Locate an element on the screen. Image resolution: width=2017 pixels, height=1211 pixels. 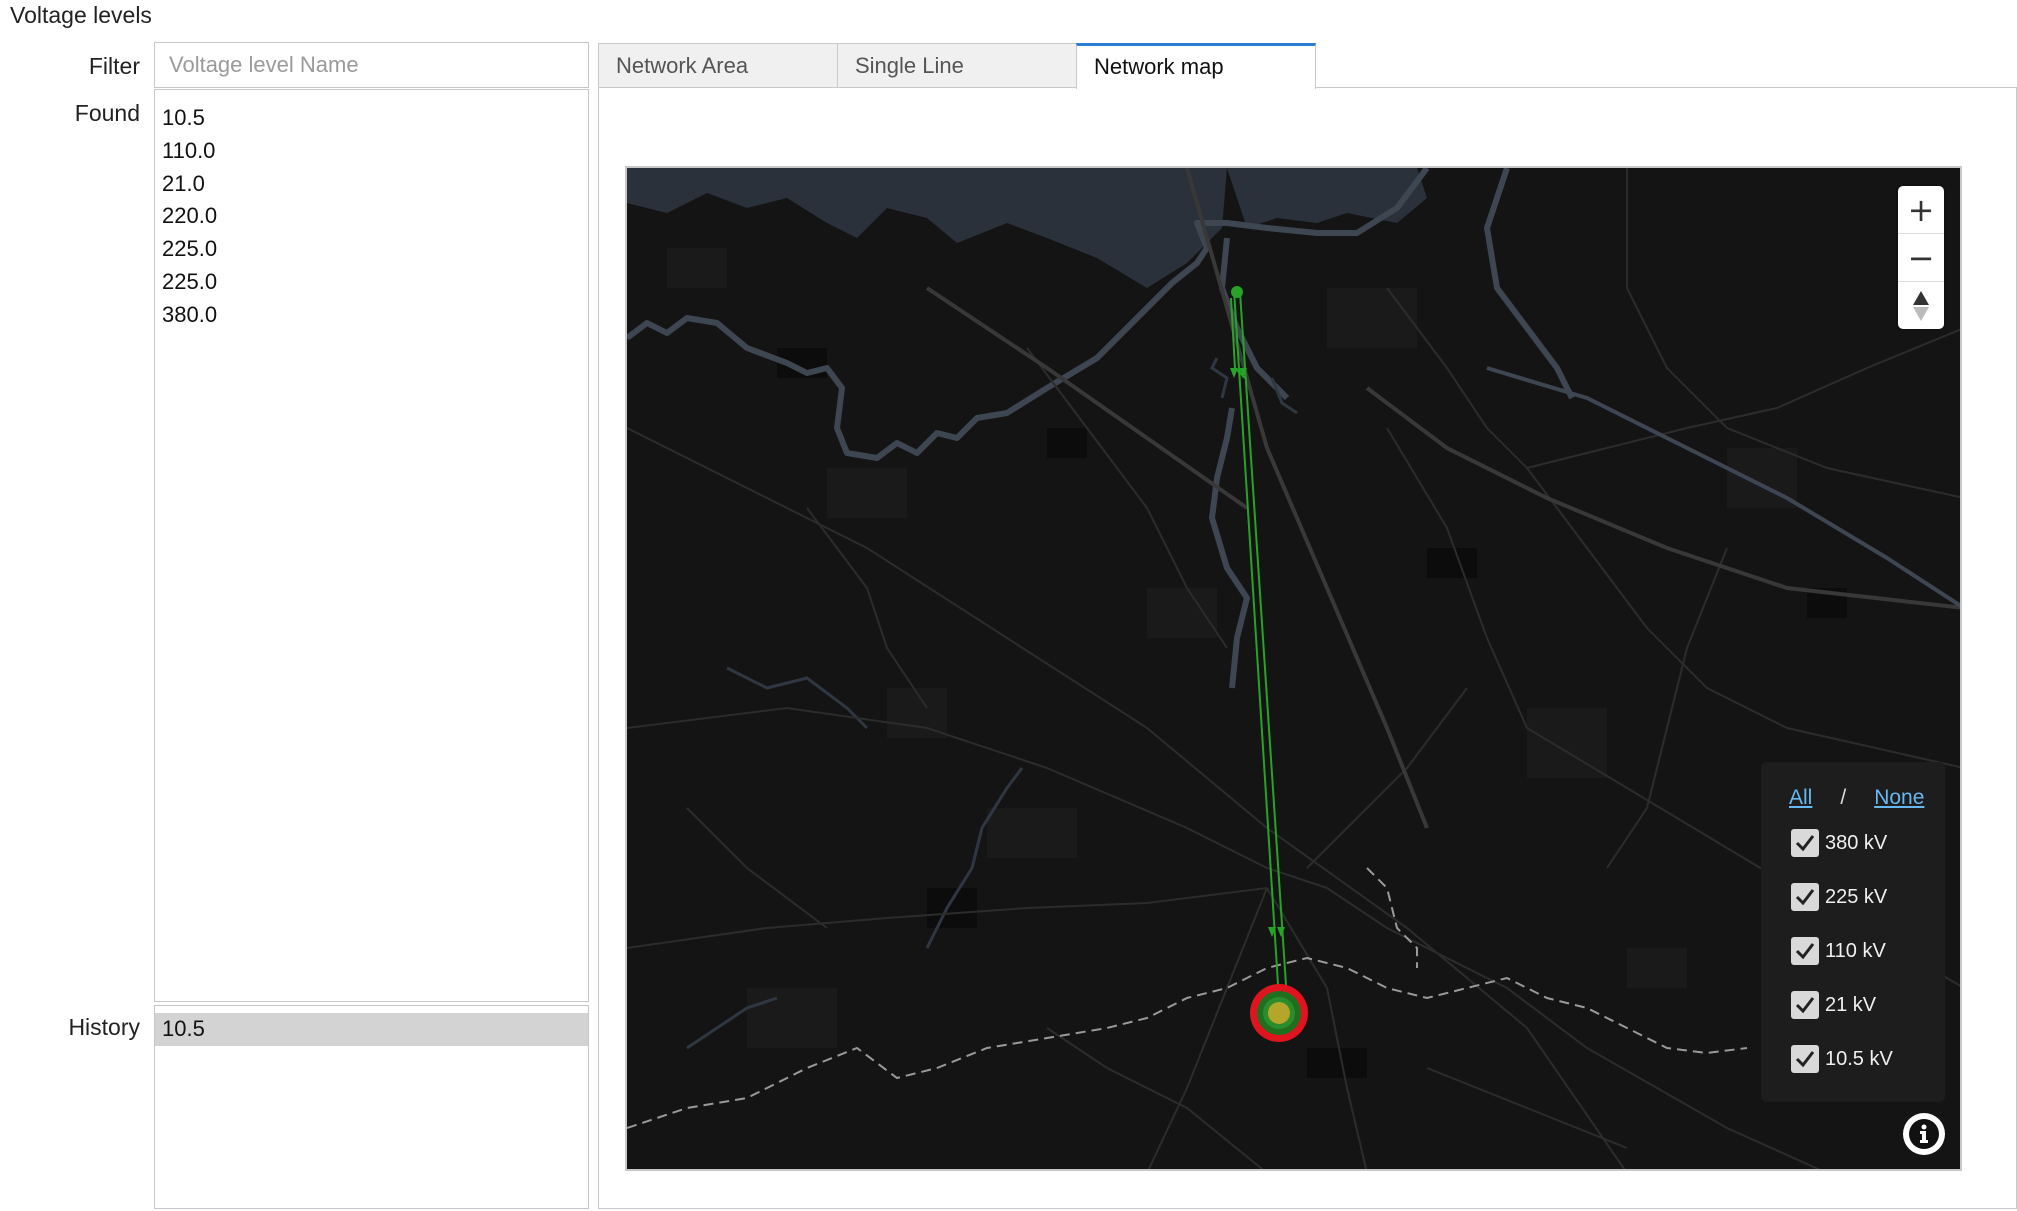
tab-single-line: Single Line is located at coordinates (957, 65).